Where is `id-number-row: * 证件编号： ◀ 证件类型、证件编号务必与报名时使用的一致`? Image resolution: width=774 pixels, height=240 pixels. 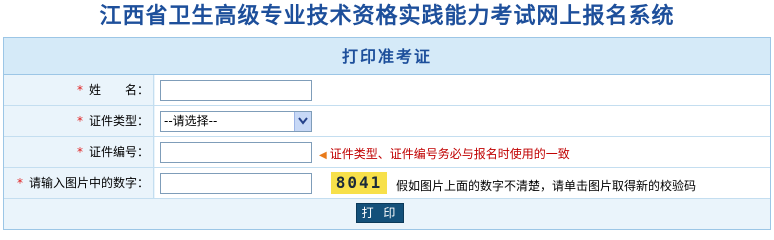 id-number-row: * 证件编号： ◀ 证件类型、证件编号务必与报名时使用的一致 is located at coordinates (387, 152).